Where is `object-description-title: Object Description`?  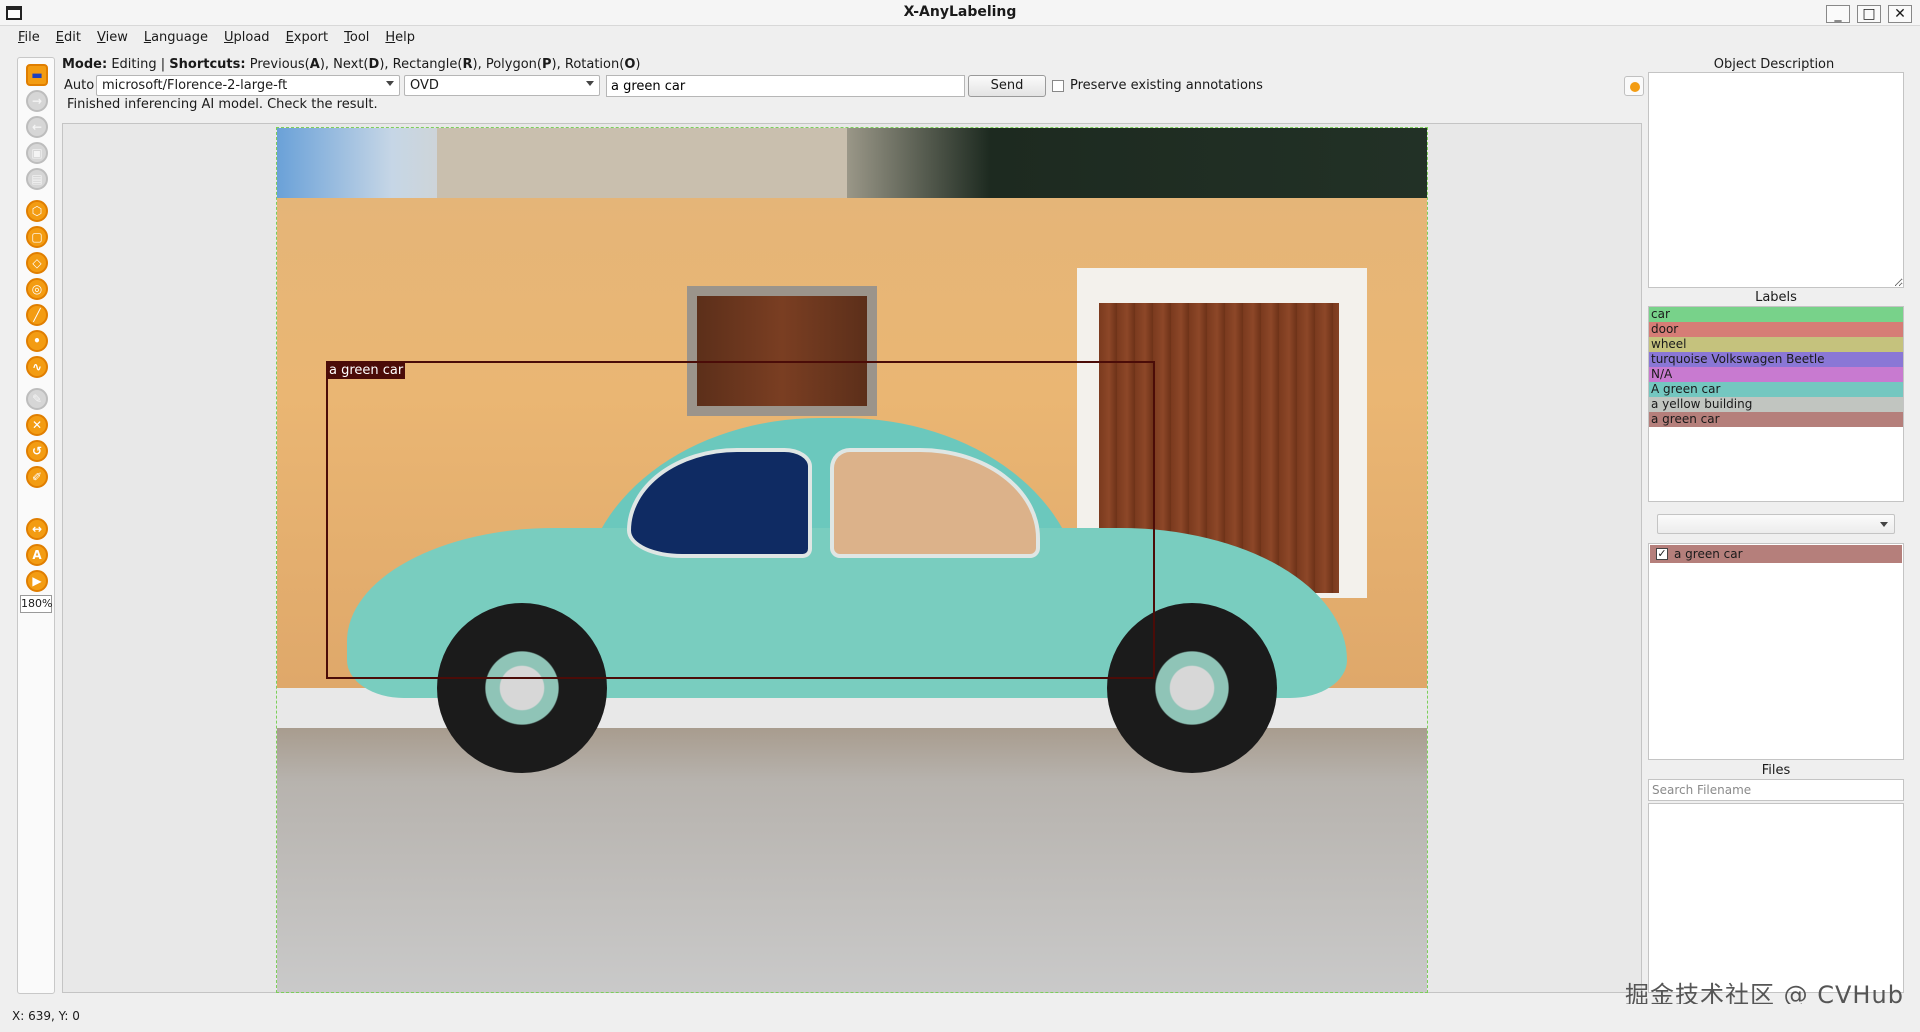
object-description-title: Object Description is located at coordinates (1774, 64).